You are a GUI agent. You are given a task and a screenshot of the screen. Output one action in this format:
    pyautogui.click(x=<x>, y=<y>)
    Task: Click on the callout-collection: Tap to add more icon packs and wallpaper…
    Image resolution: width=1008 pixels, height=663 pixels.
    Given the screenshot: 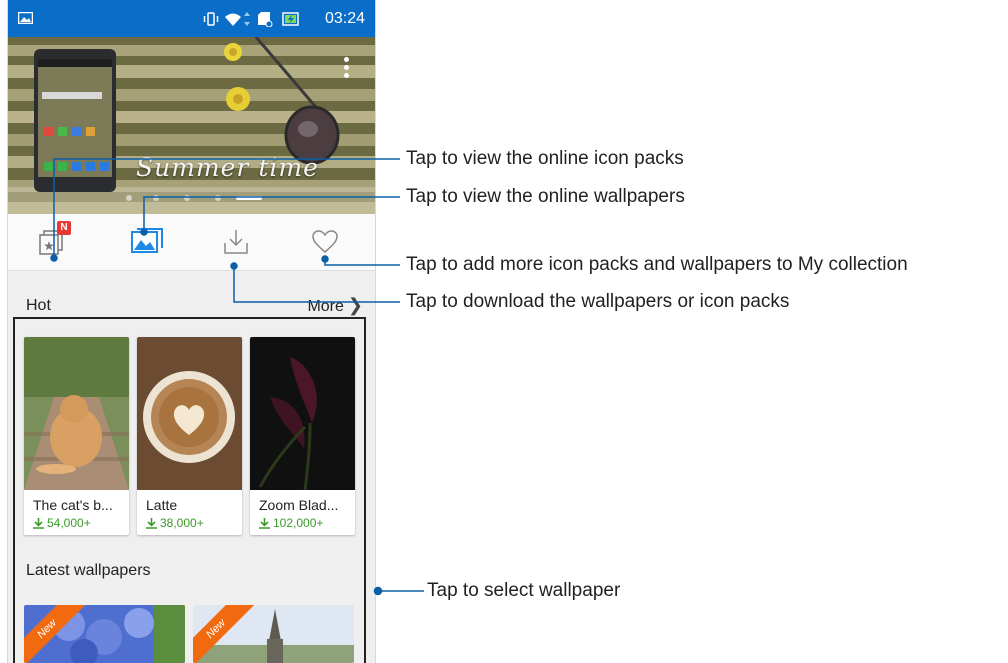 What is the action you would take?
    pyautogui.click(x=657, y=264)
    